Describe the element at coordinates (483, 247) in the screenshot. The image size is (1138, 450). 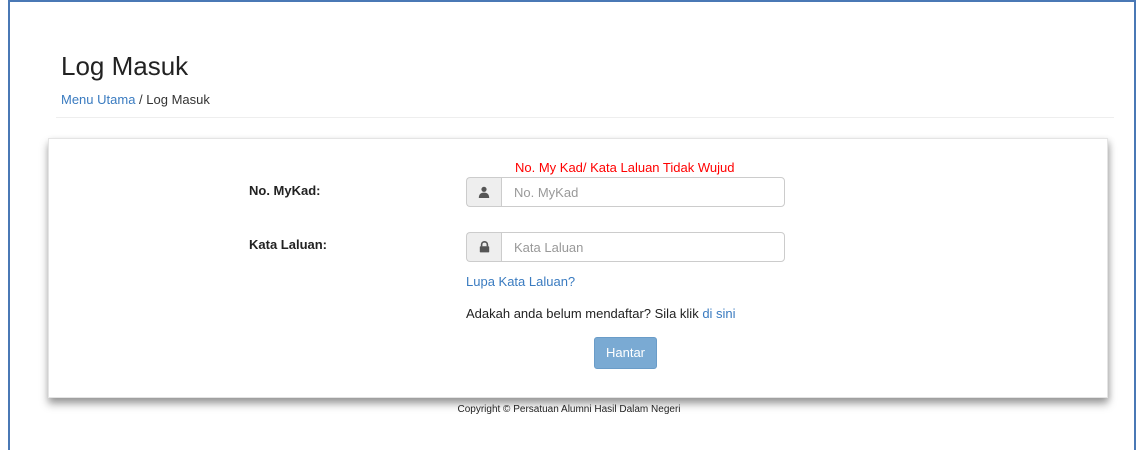
I see `lock-icon` at that location.